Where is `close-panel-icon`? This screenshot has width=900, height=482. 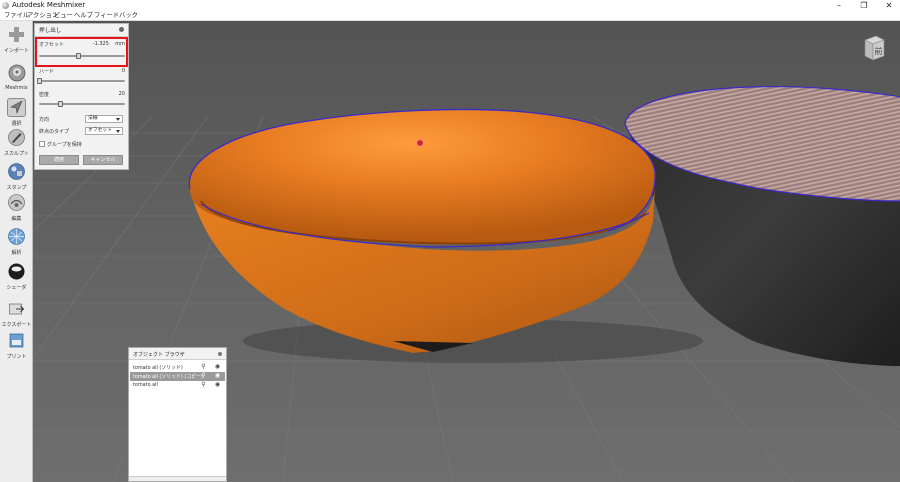
close-panel-icon is located at coordinates (121, 29).